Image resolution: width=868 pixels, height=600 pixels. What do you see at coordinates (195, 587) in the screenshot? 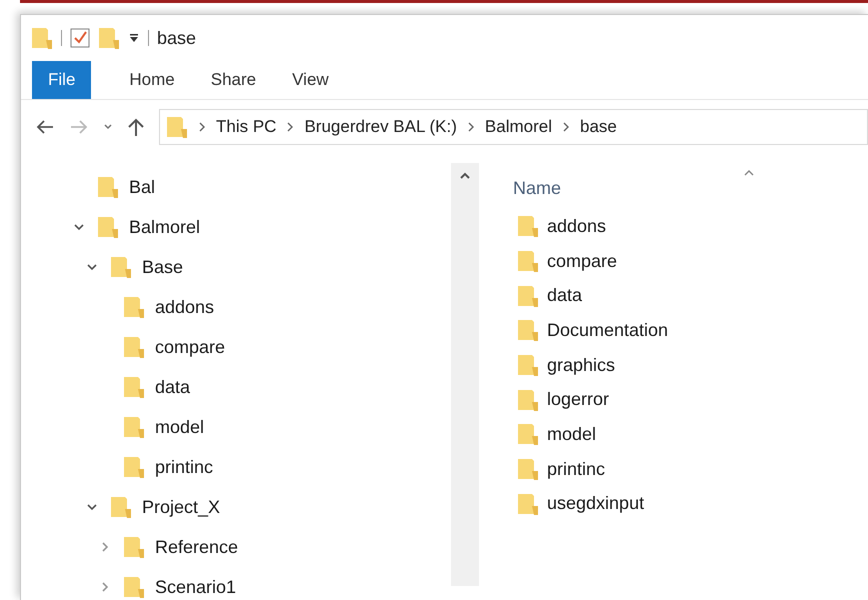
I see `tree-item: Scenario1` at bounding box center [195, 587].